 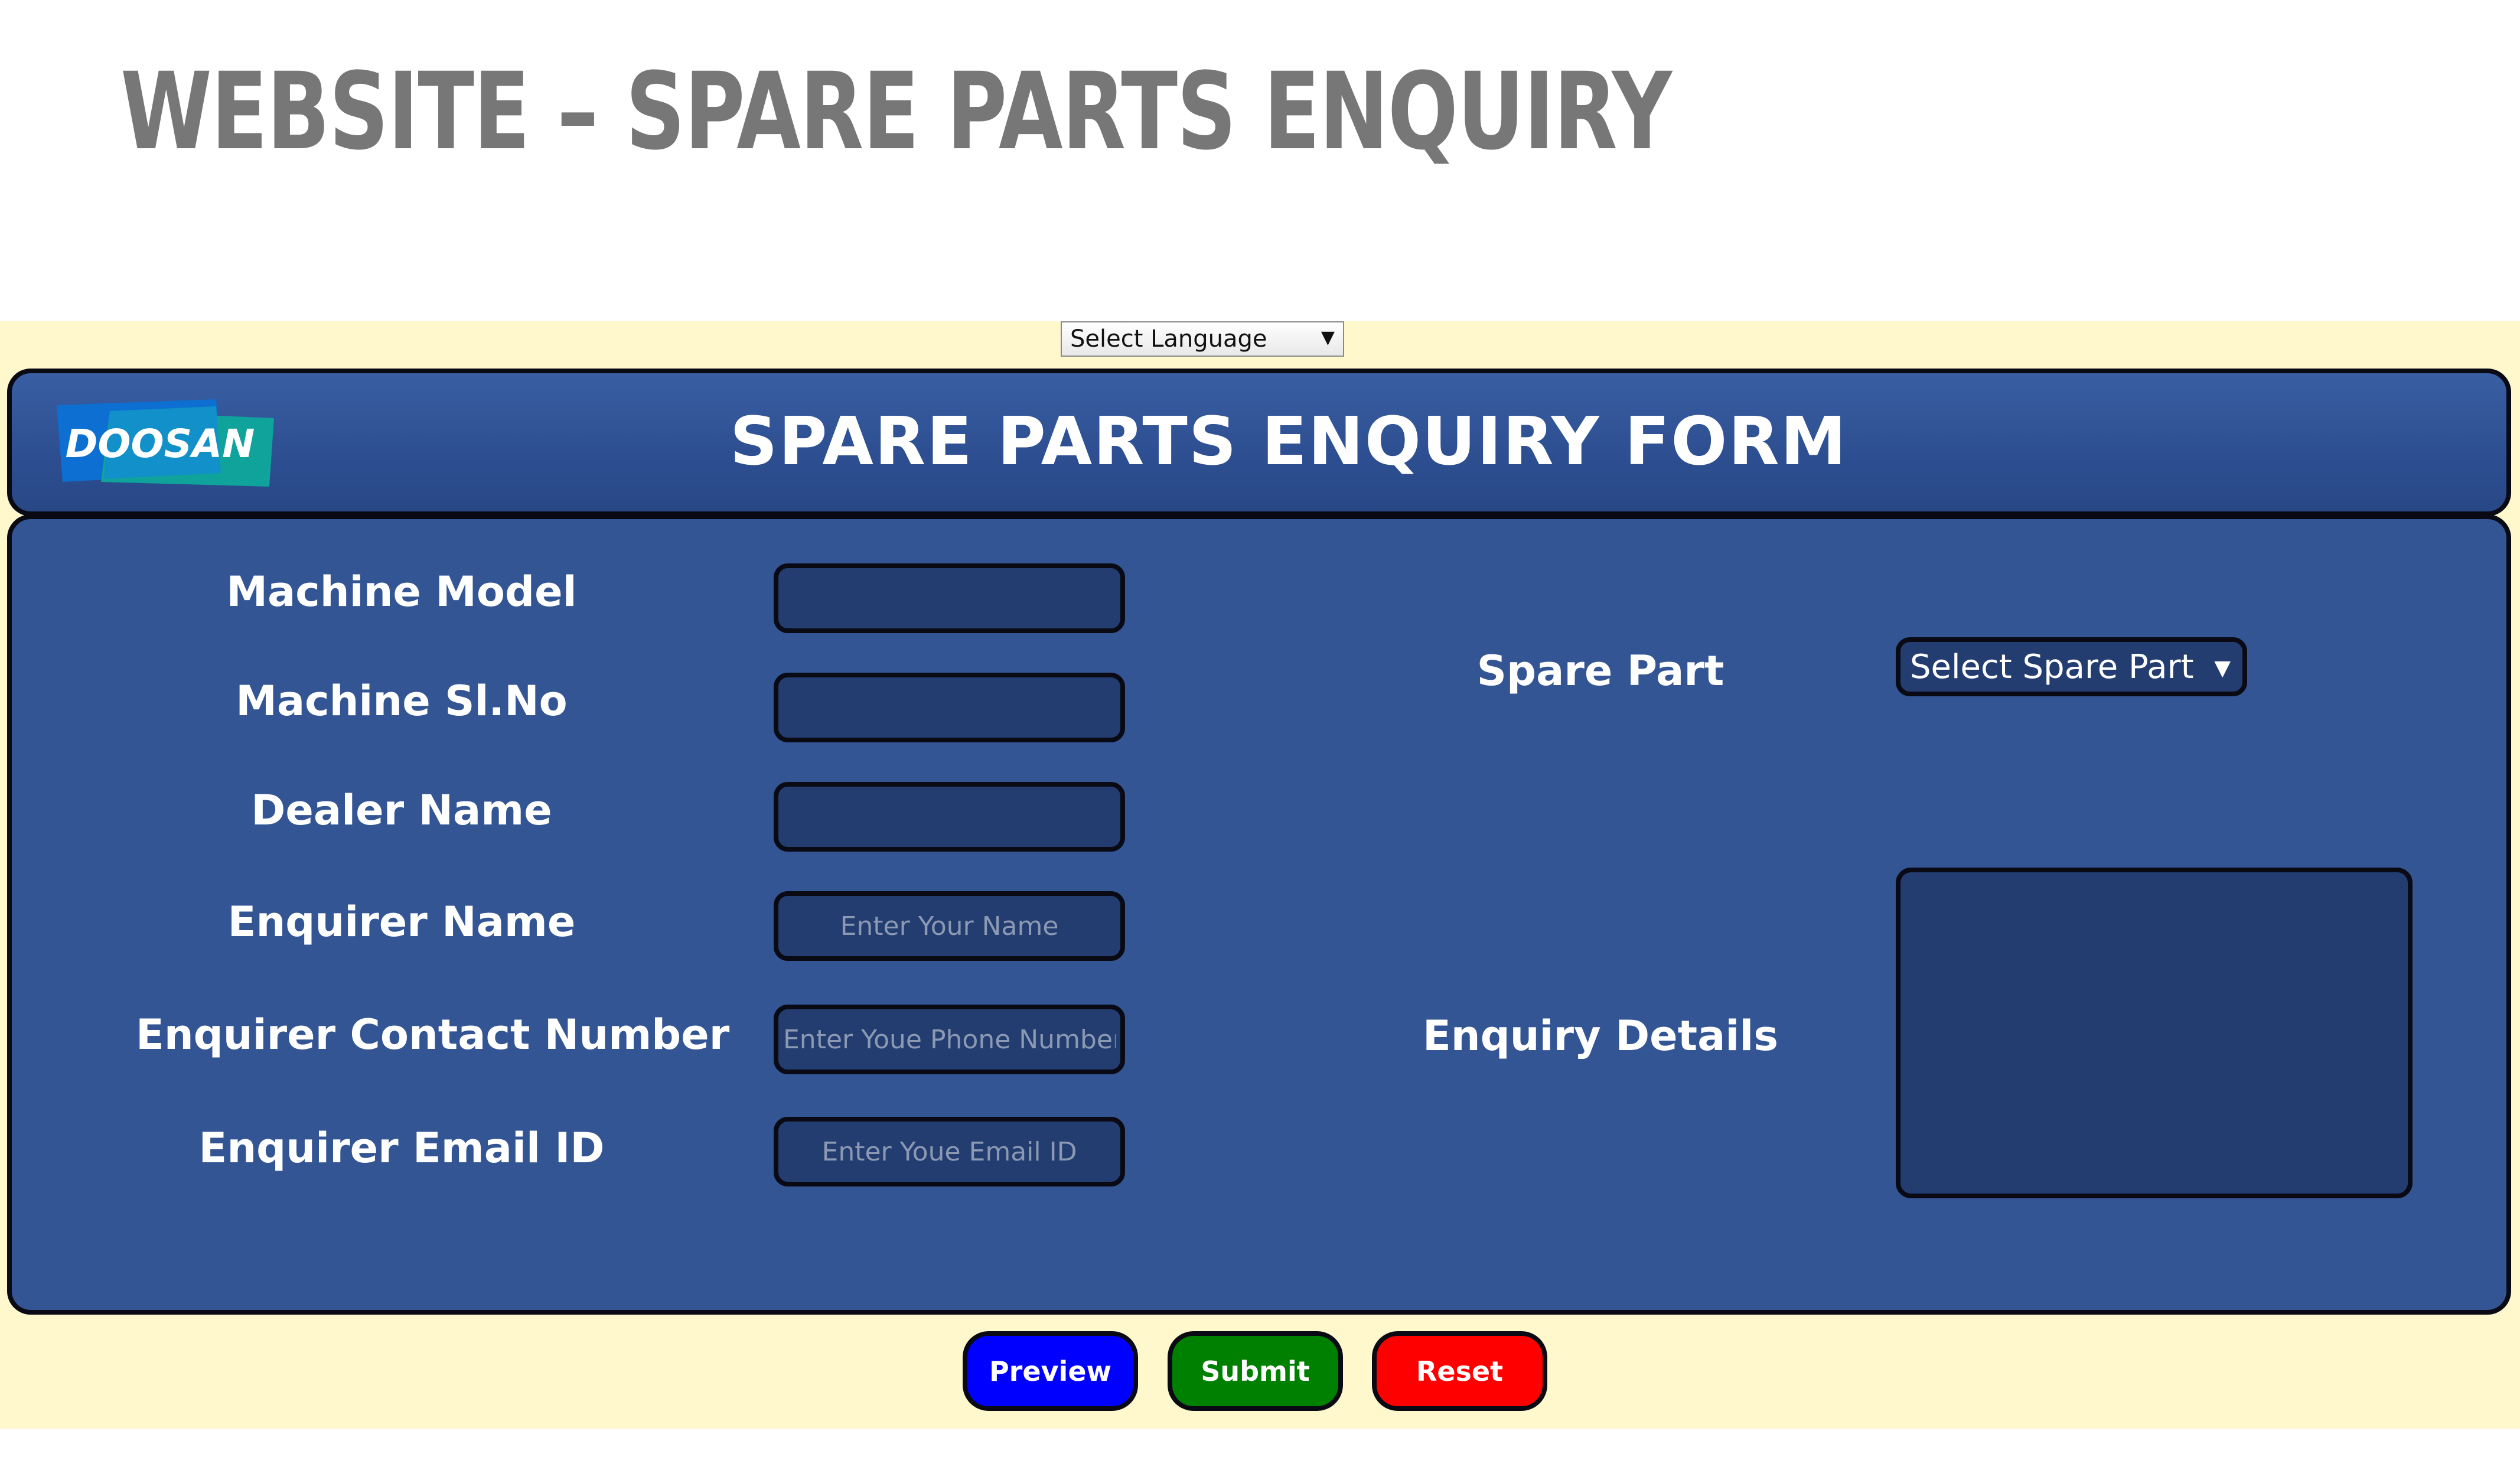 What do you see at coordinates (1288, 441) in the screenshot?
I see `form-title: SPARE PARTS ENQUIRY FORM` at bounding box center [1288, 441].